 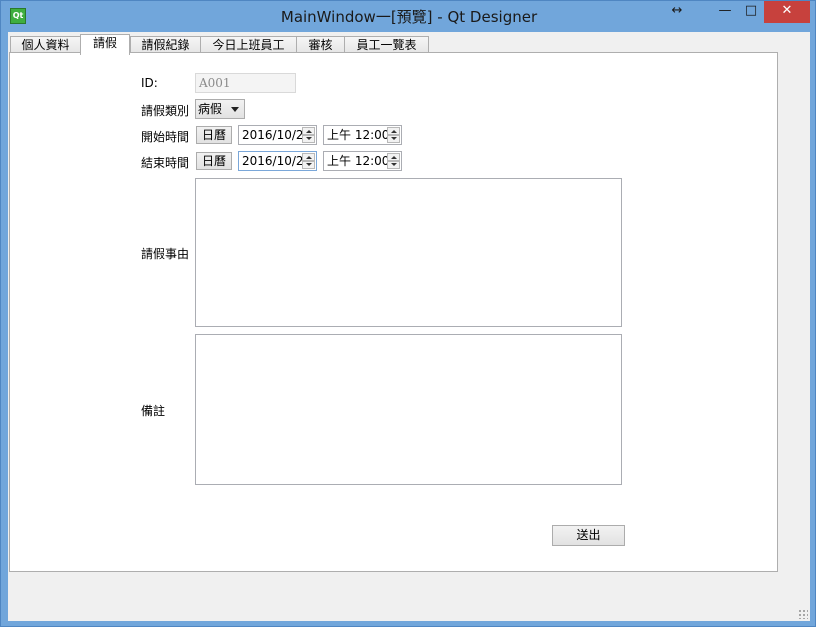 What do you see at coordinates (165, 163) in the screenshot?
I see `end-time-label: 結束時間` at bounding box center [165, 163].